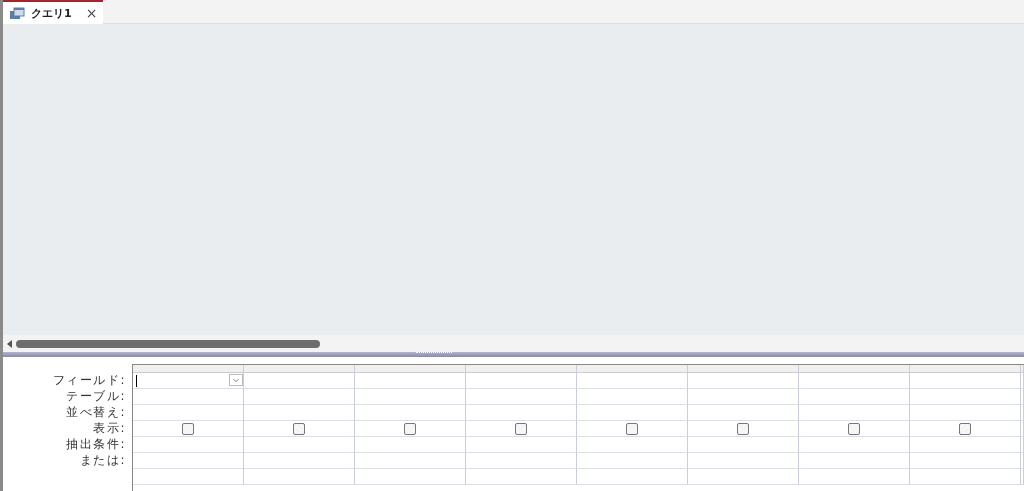 The width and height of the screenshot is (1024, 491). I want to click on scrollbar-thumb, so click(168, 343).